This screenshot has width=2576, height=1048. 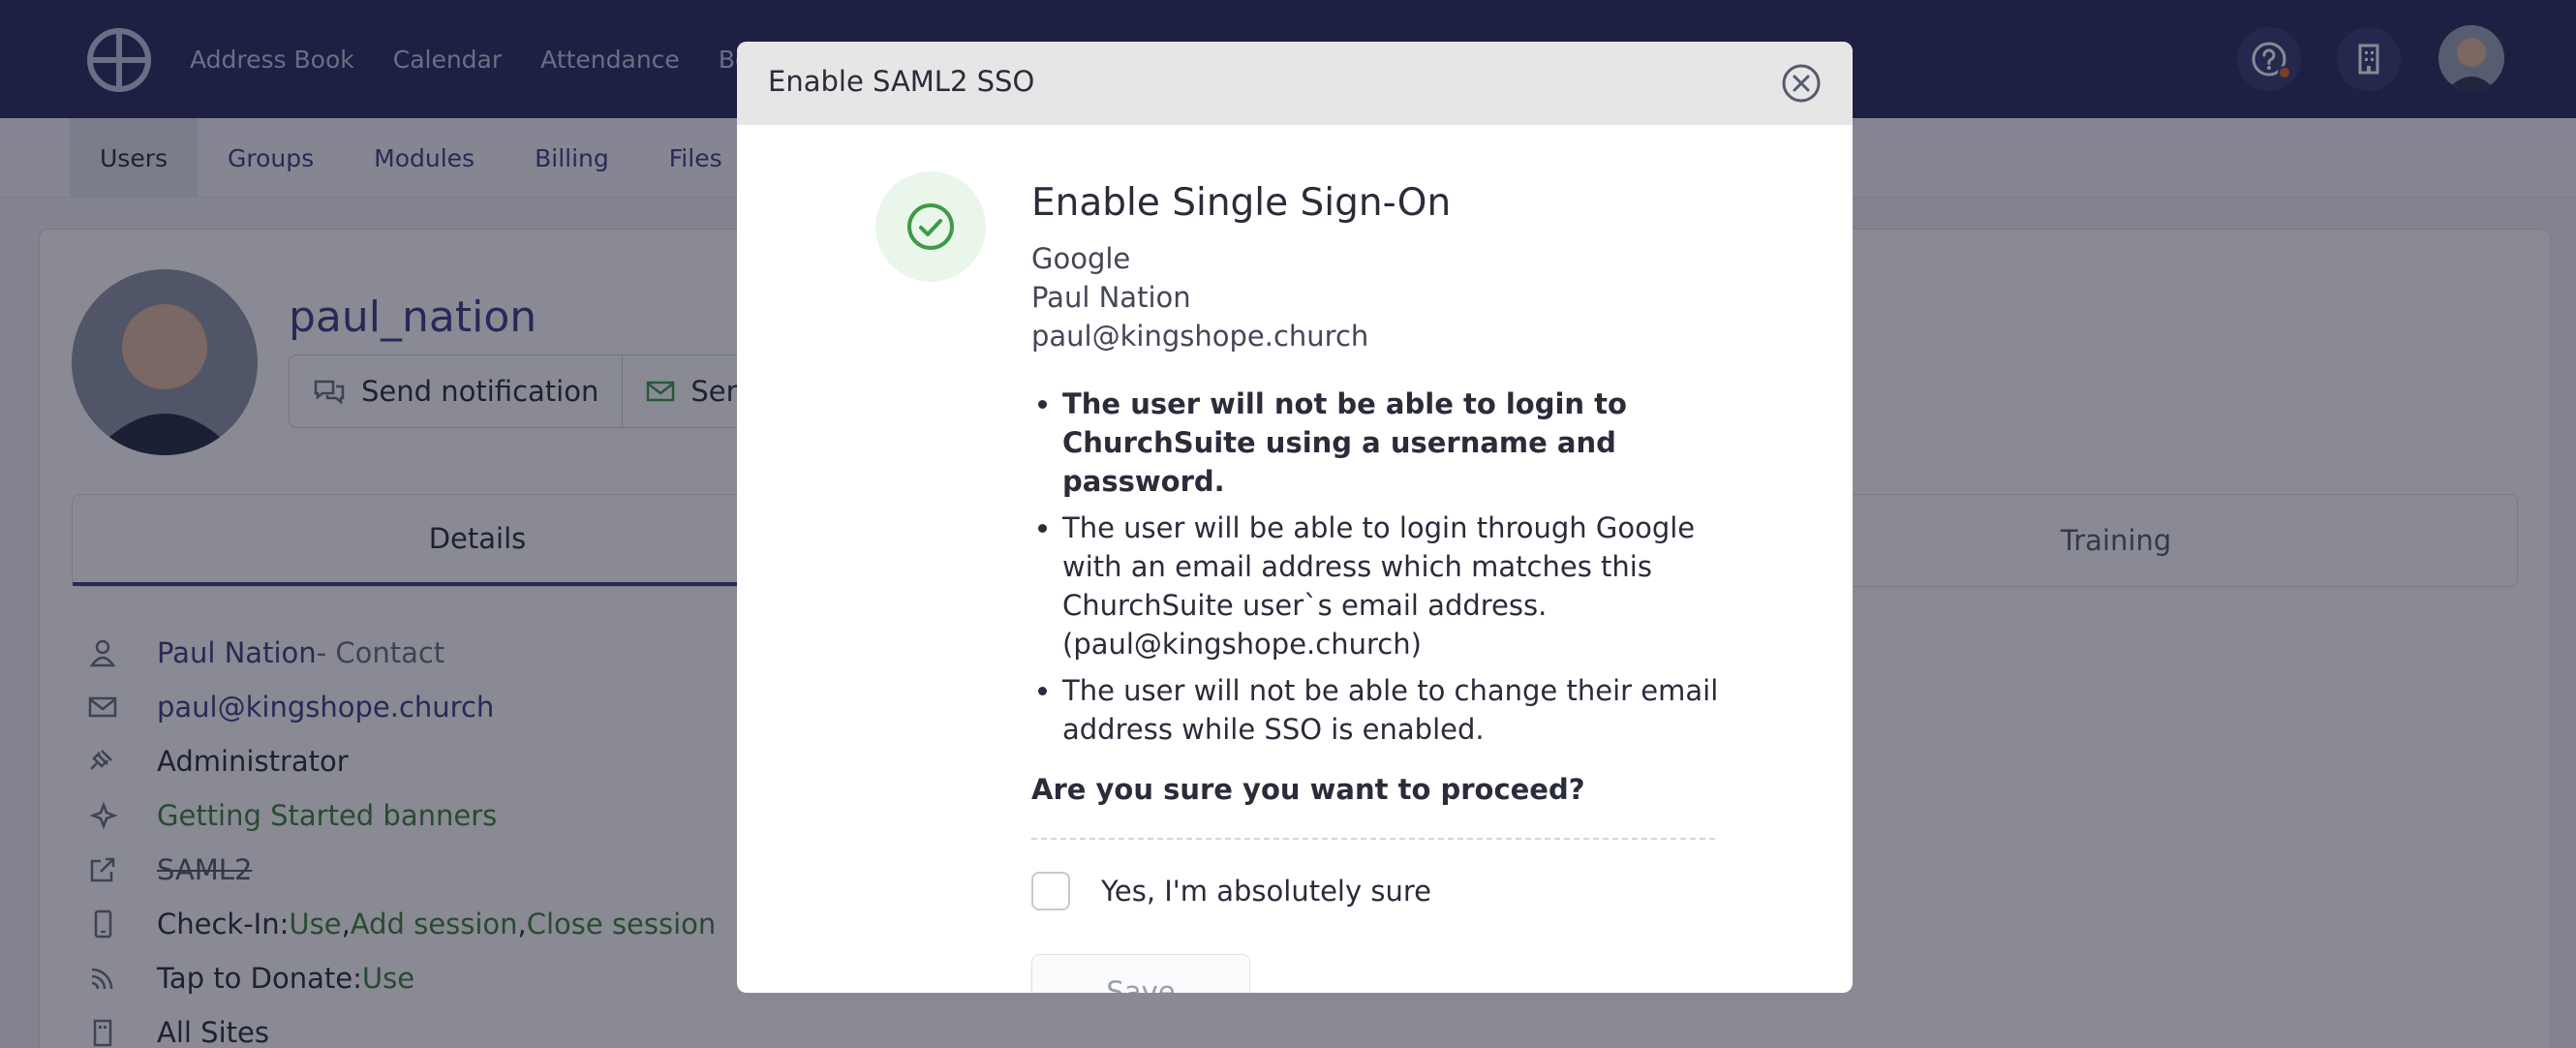 I want to click on confirm-checkbox, so click(x=1050, y=891).